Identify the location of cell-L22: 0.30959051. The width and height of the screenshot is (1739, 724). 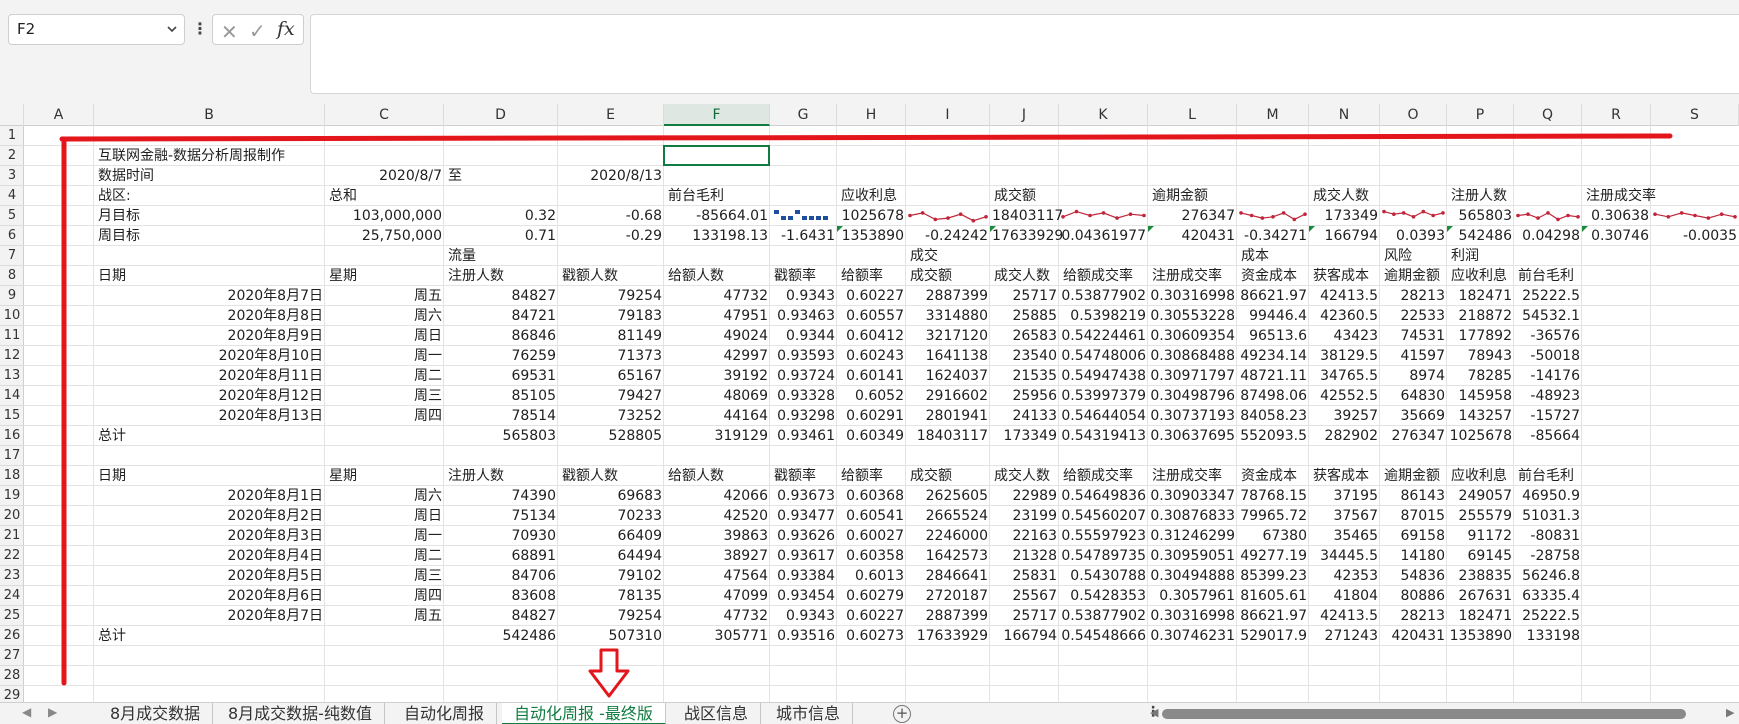
(1192, 556).